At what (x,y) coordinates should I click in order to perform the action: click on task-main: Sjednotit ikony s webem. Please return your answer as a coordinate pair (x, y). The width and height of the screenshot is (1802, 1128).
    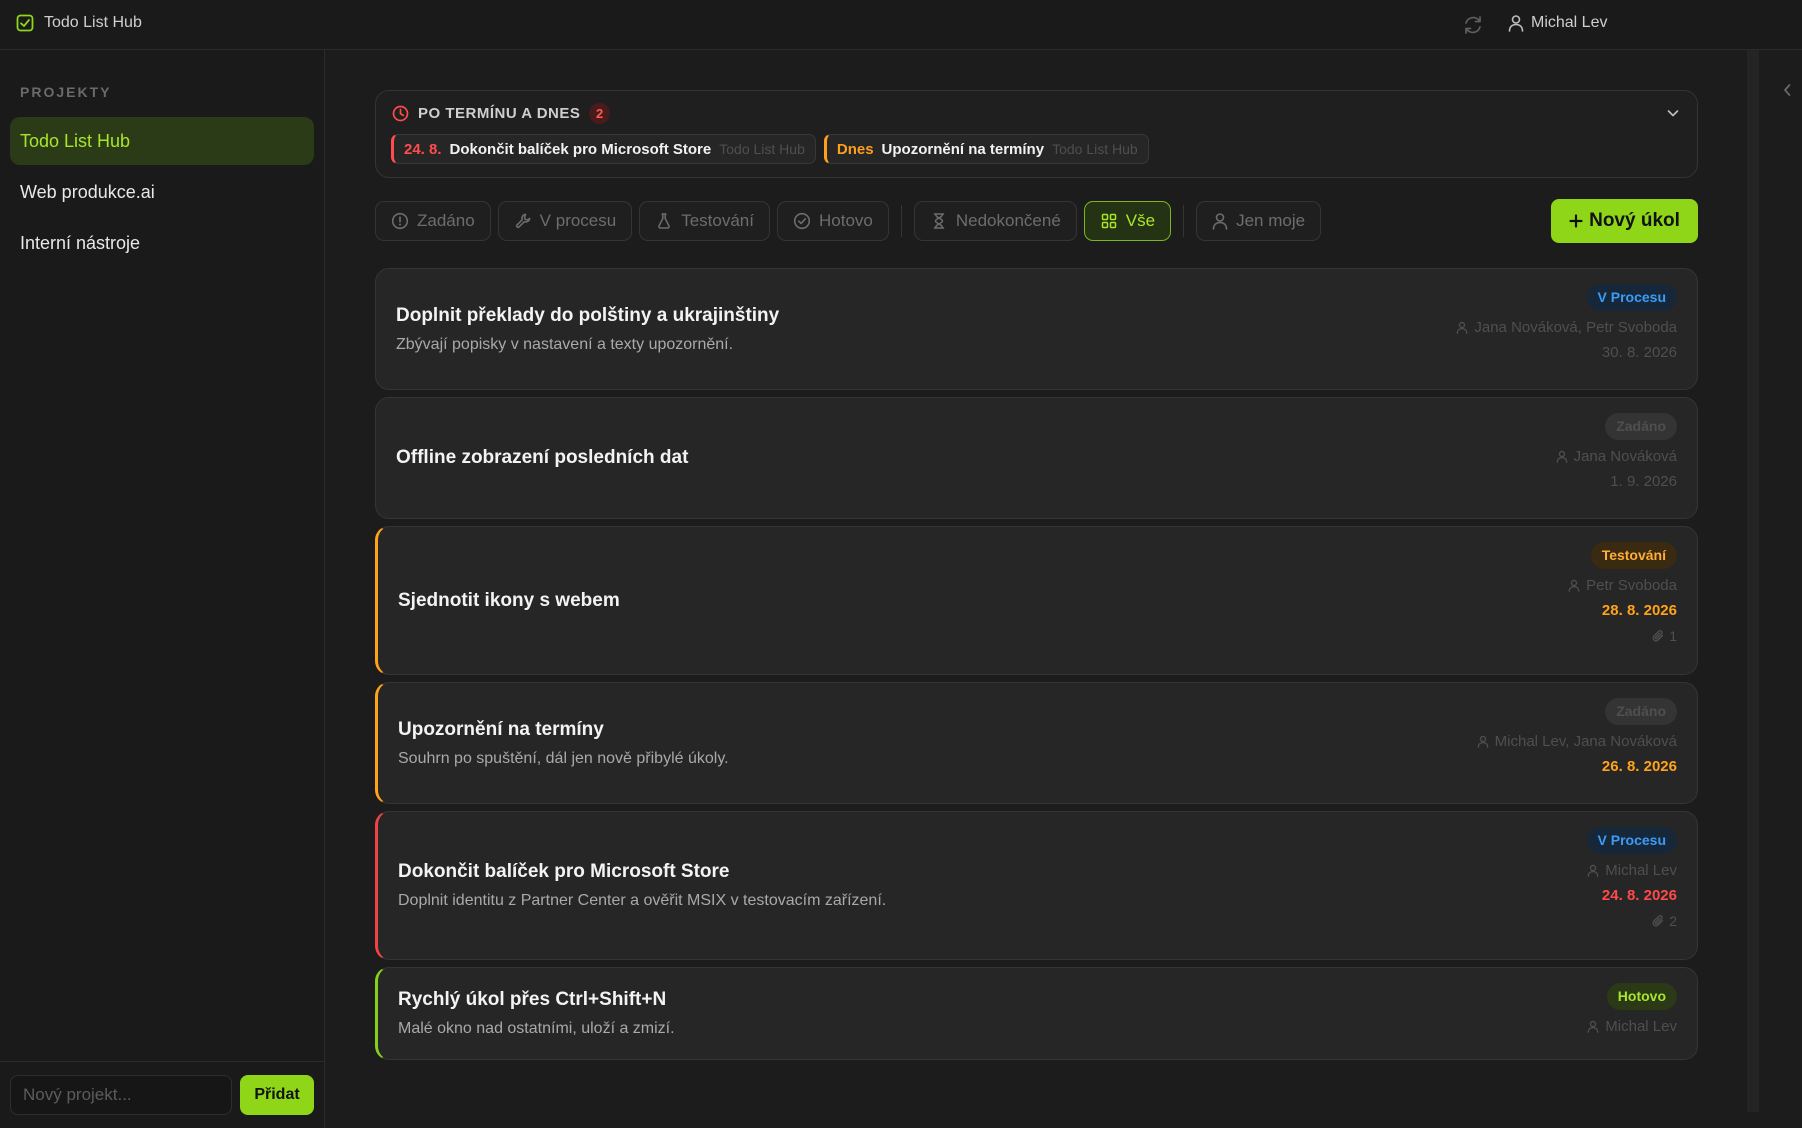
    Looking at the image, I should click on (509, 600).